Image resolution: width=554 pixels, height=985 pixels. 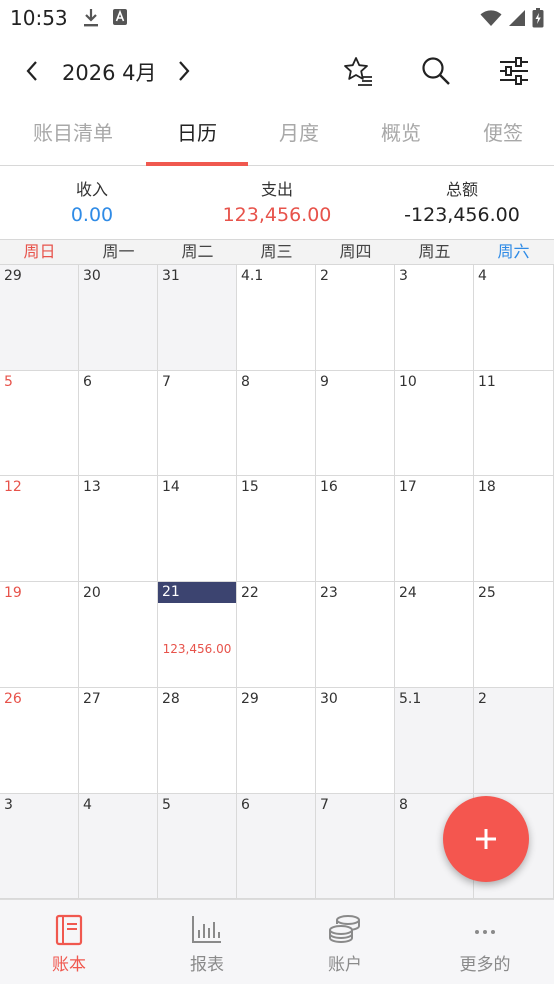 I want to click on day-number: 5, so click(x=8, y=382).